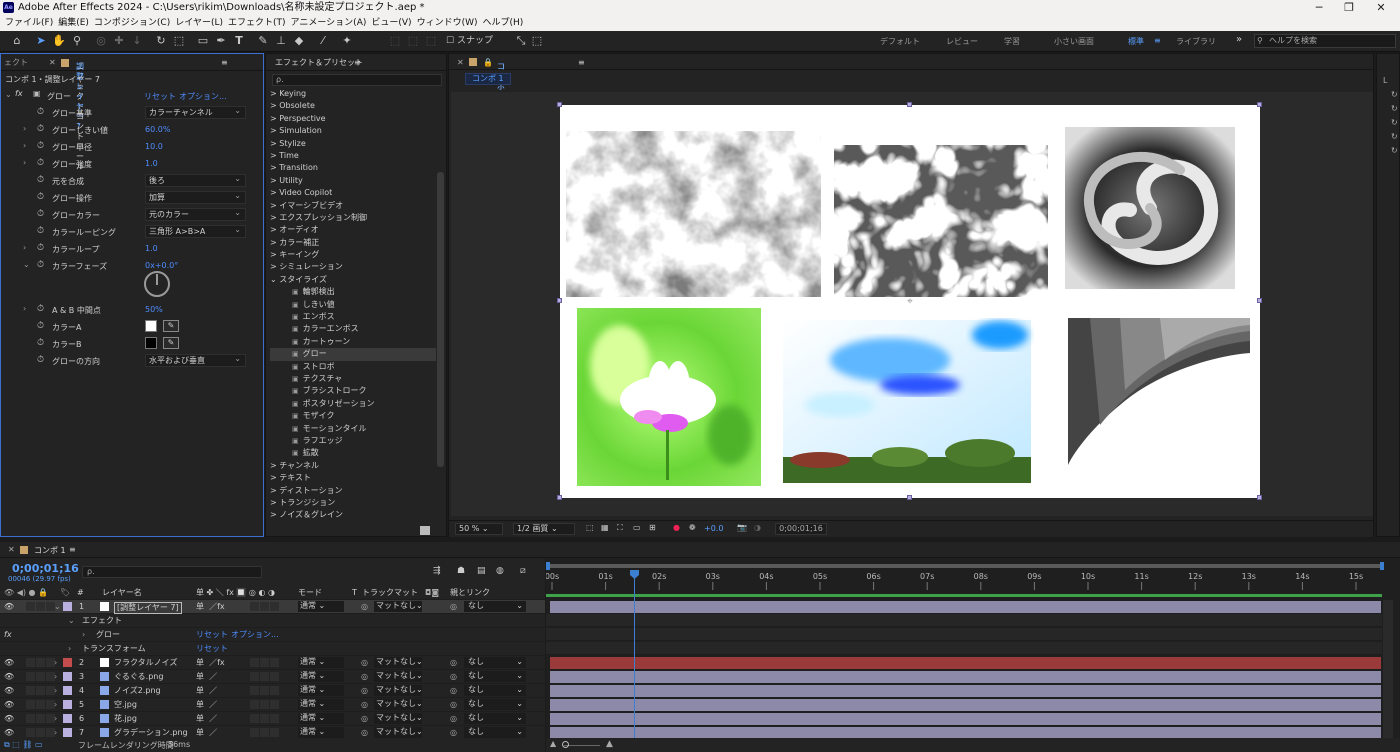 Image resolution: width=1400 pixels, height=752 pixels. What do you see at coordinates (357, 80) in the screenshot?
I see `effects-search-input: ρ.` at bounding box center [357, 80].